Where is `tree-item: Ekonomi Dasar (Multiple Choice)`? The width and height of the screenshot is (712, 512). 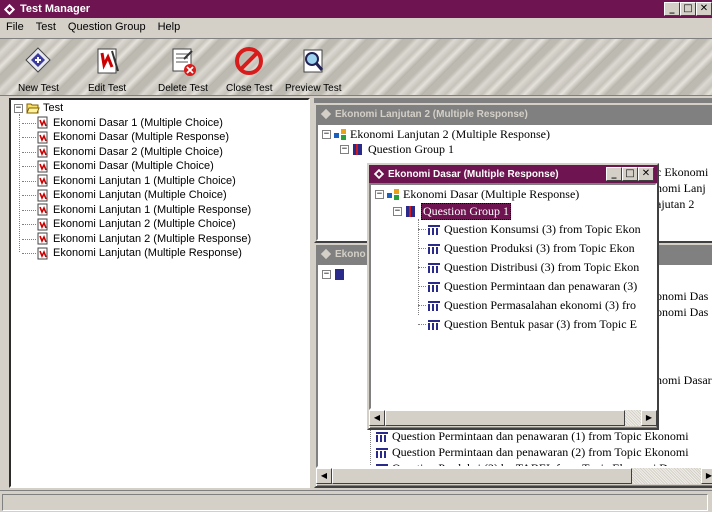 tree-item: Ekonomi Dasar (Multiple Choice) is located at coordinates (161, 166).